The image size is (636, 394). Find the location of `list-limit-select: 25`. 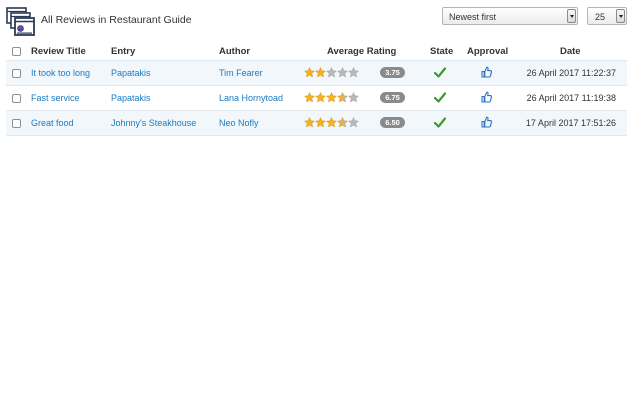

list-limit-select: 25 is located at coordinates (607, 16).